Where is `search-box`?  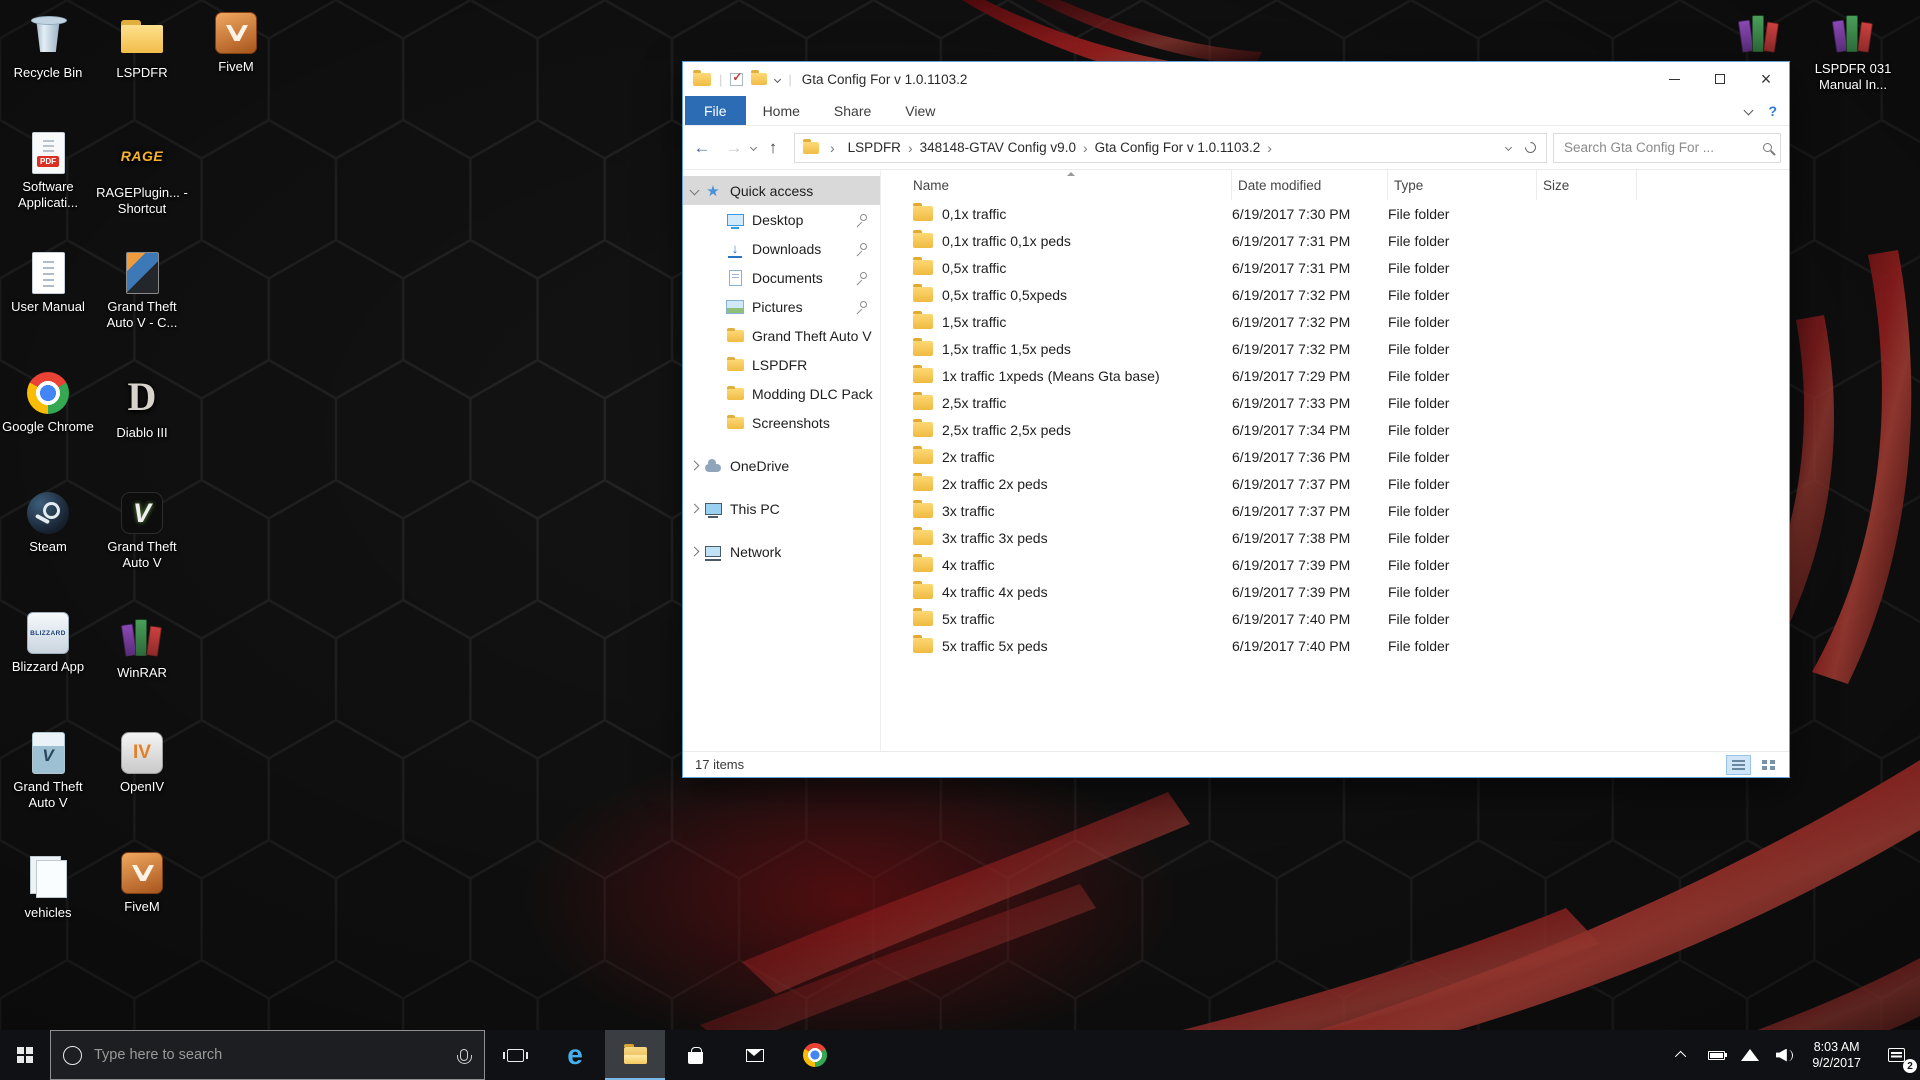
search-box is located at coordinates (1667, 147).